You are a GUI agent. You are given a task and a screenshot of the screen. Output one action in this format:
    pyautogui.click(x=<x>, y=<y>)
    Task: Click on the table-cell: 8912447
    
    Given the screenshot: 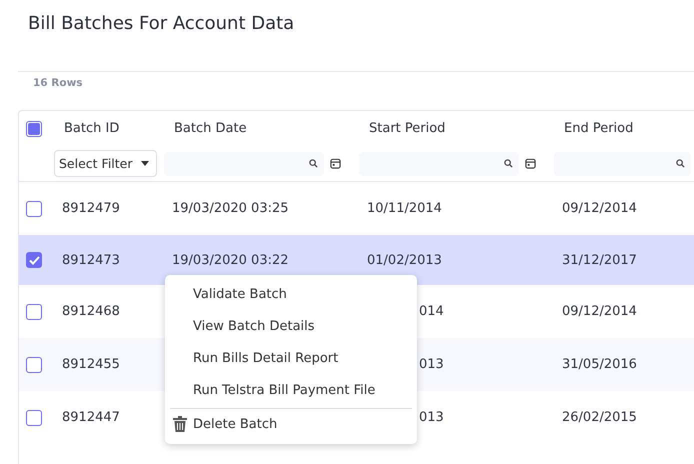 What is the action you would take?
    pyautogui.click(x=91, y=417)
    